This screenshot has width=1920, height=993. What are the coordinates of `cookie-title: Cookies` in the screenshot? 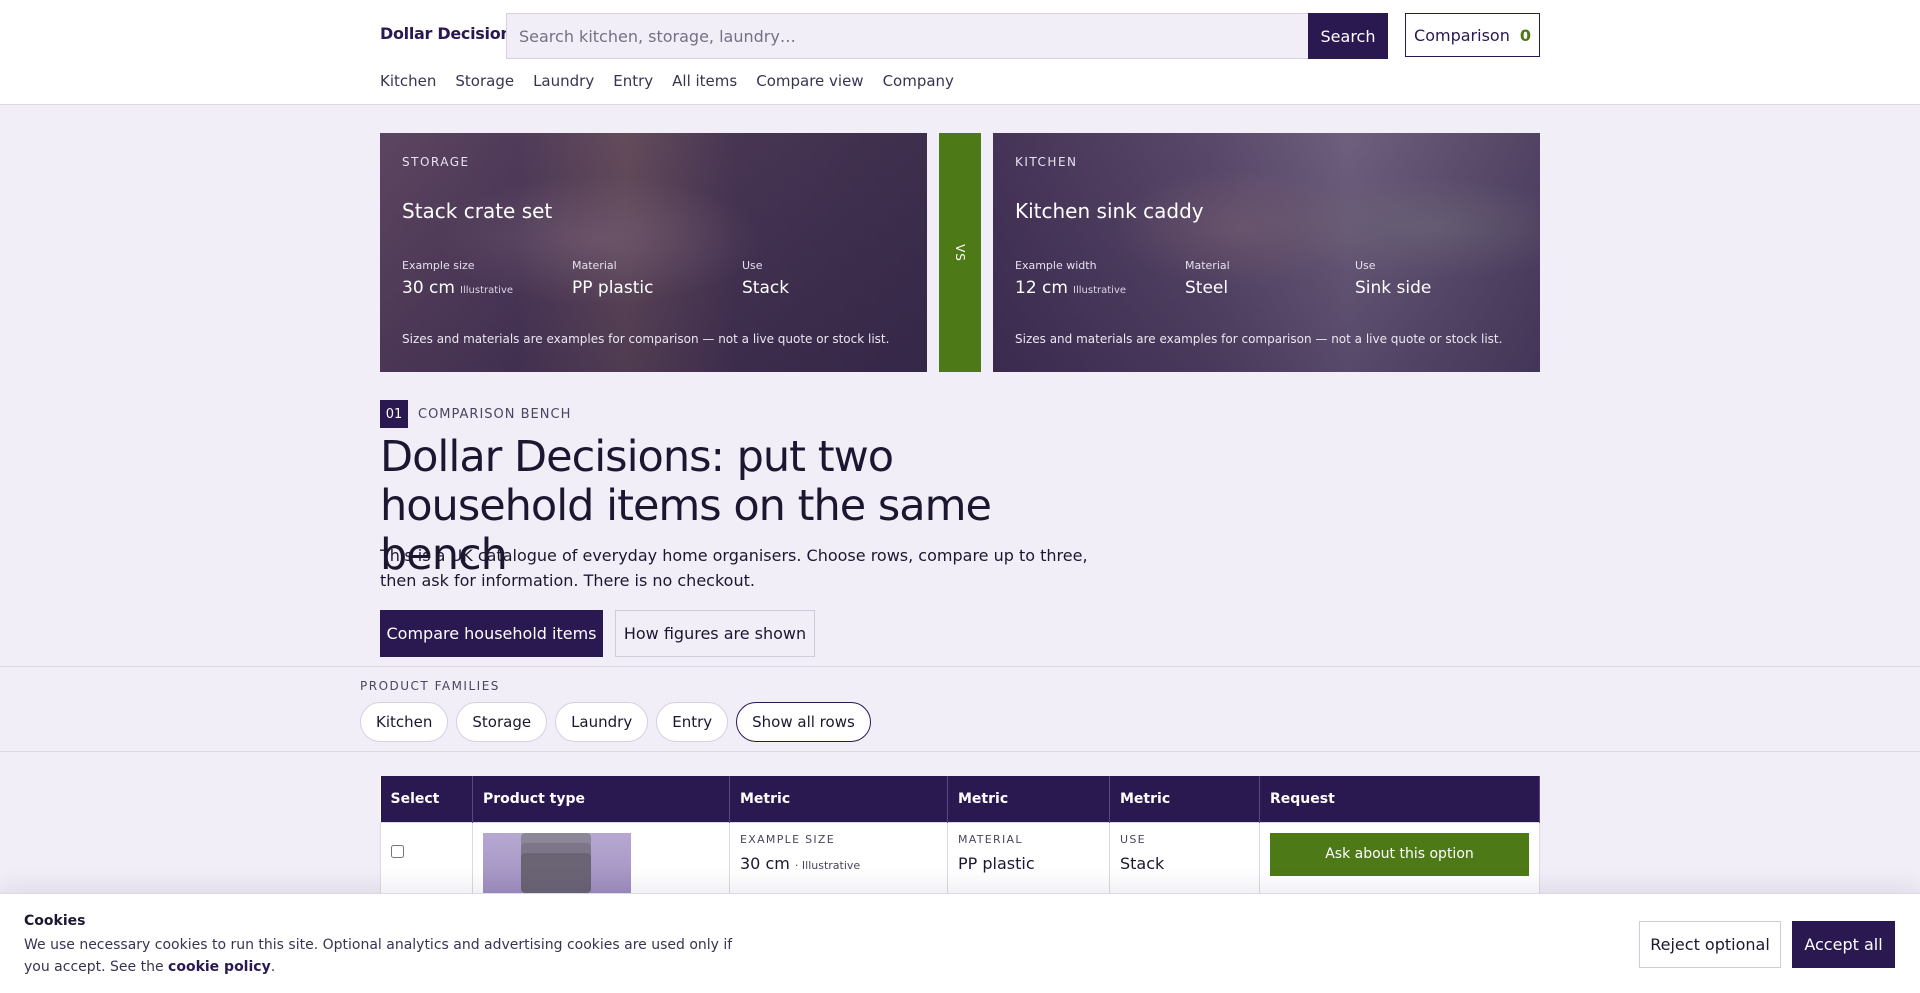 It's located at (55, 921).